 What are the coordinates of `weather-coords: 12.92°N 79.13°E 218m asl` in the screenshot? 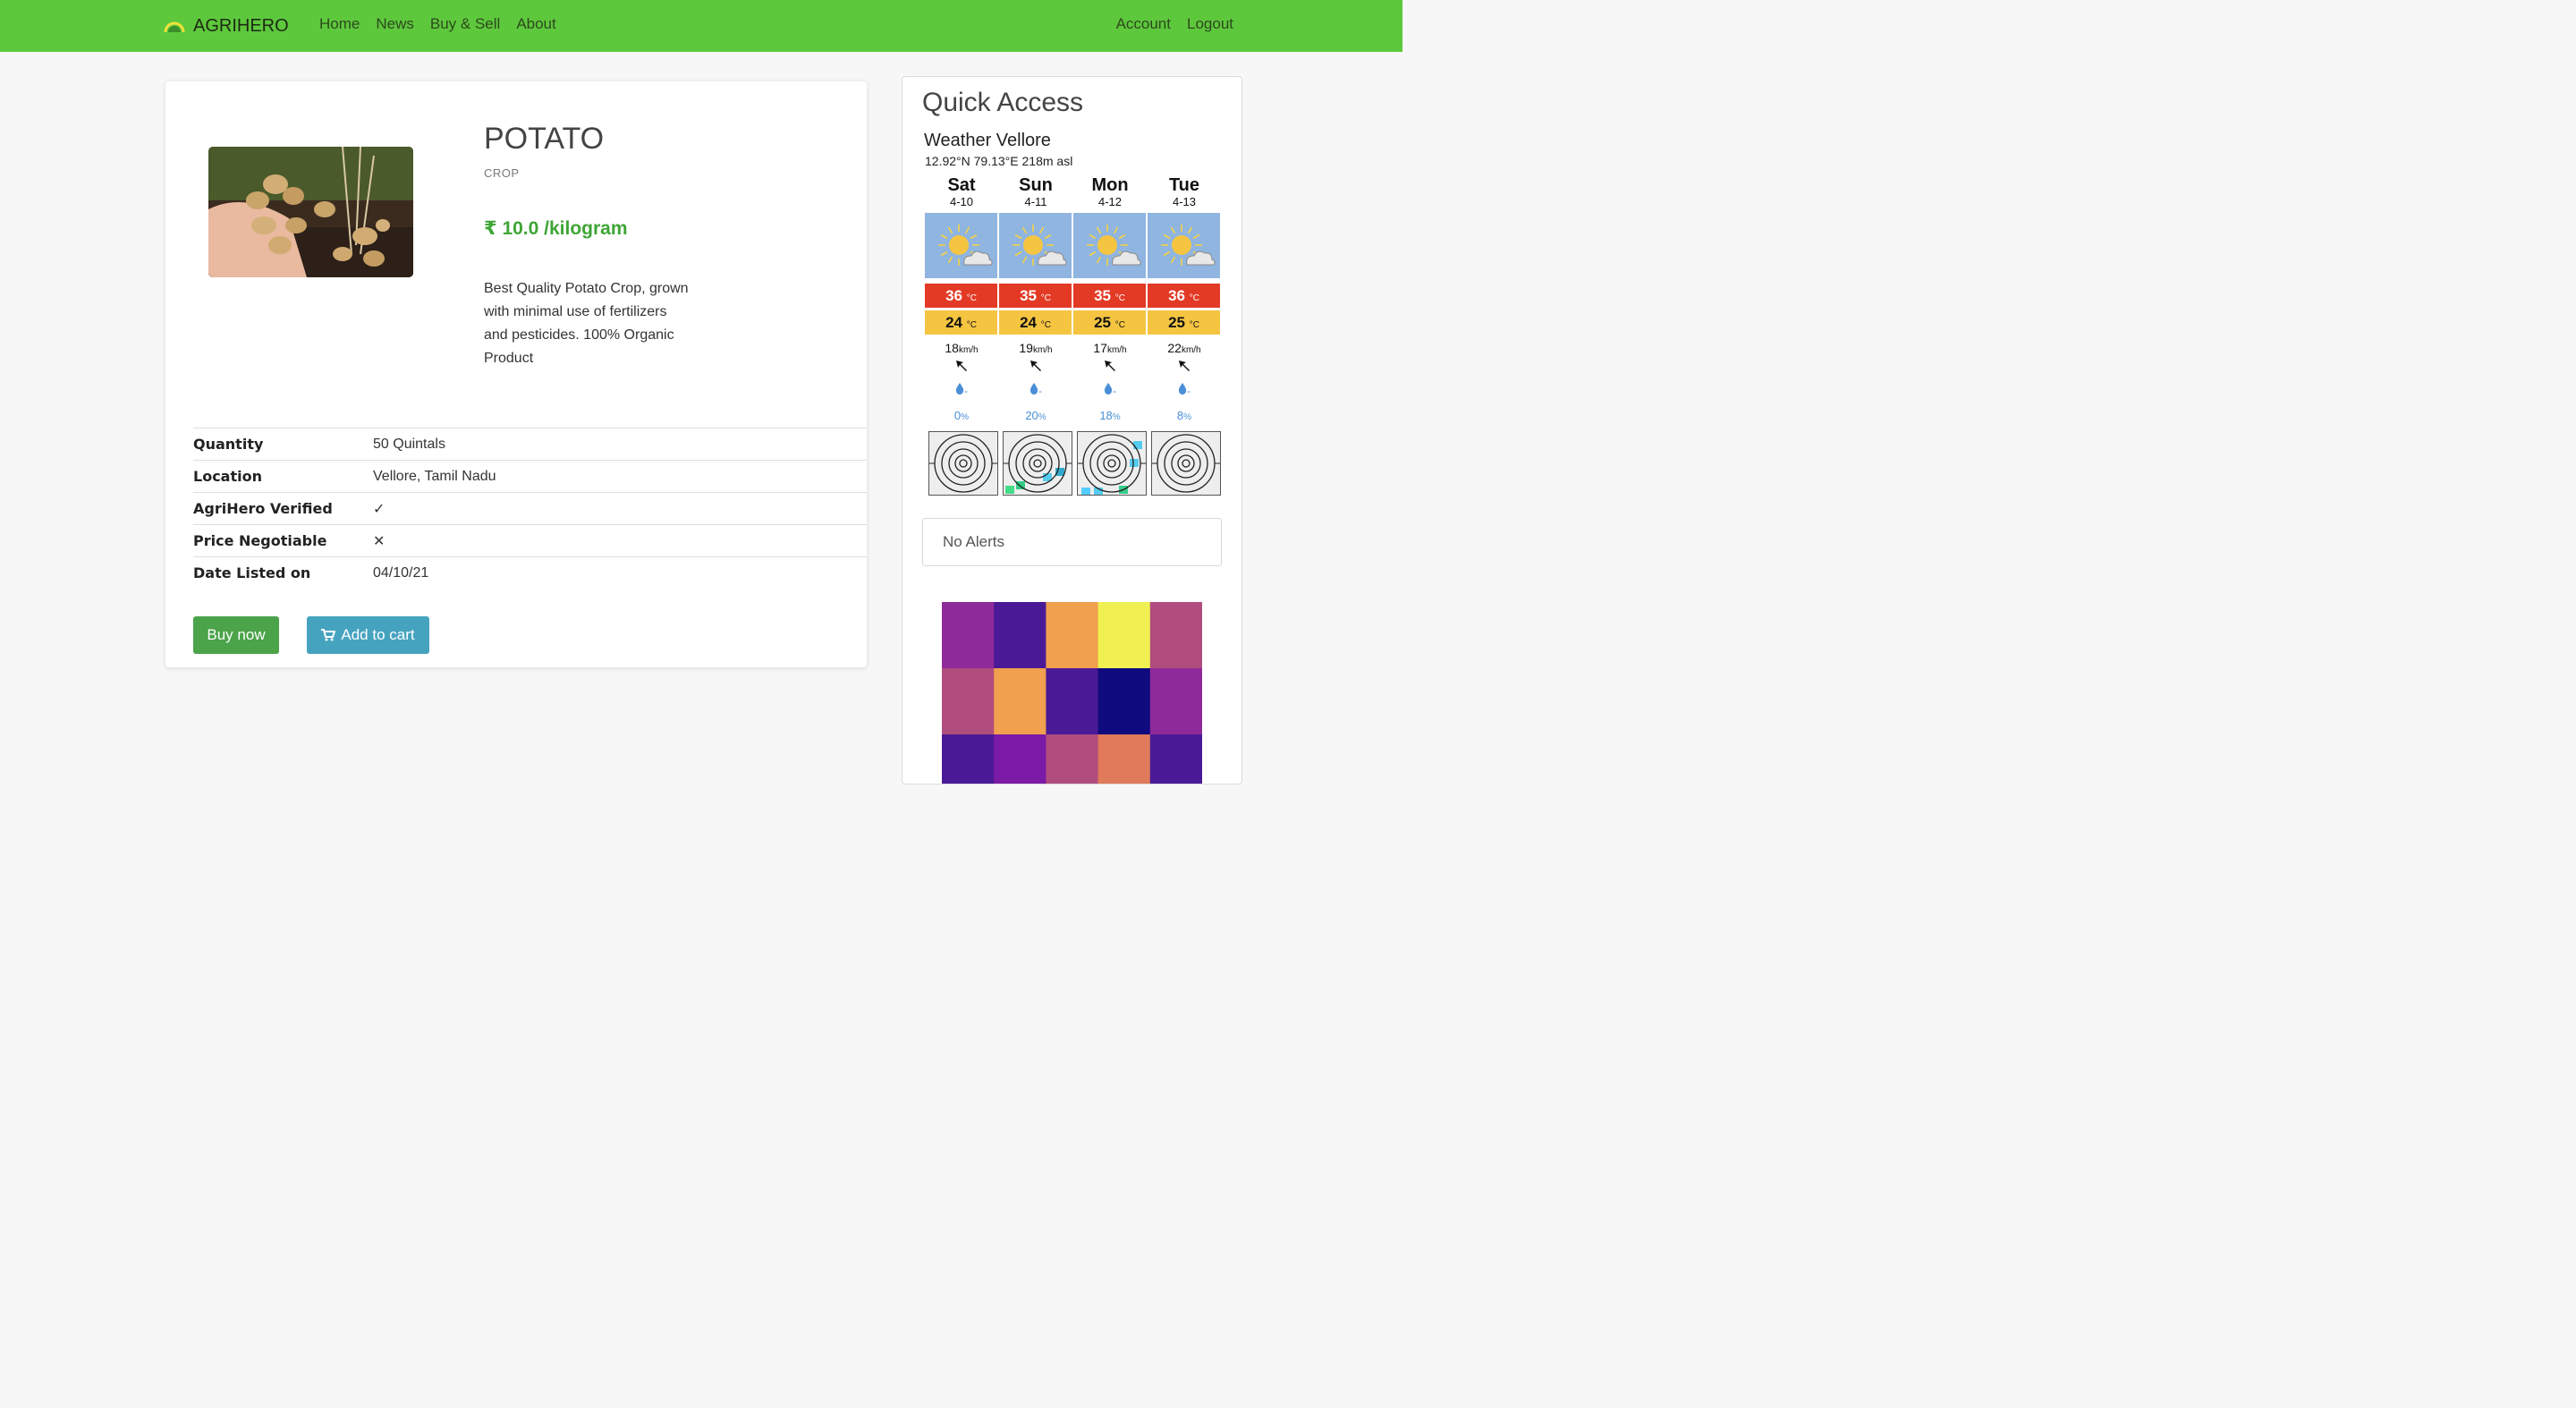 It's located at (999, 161).